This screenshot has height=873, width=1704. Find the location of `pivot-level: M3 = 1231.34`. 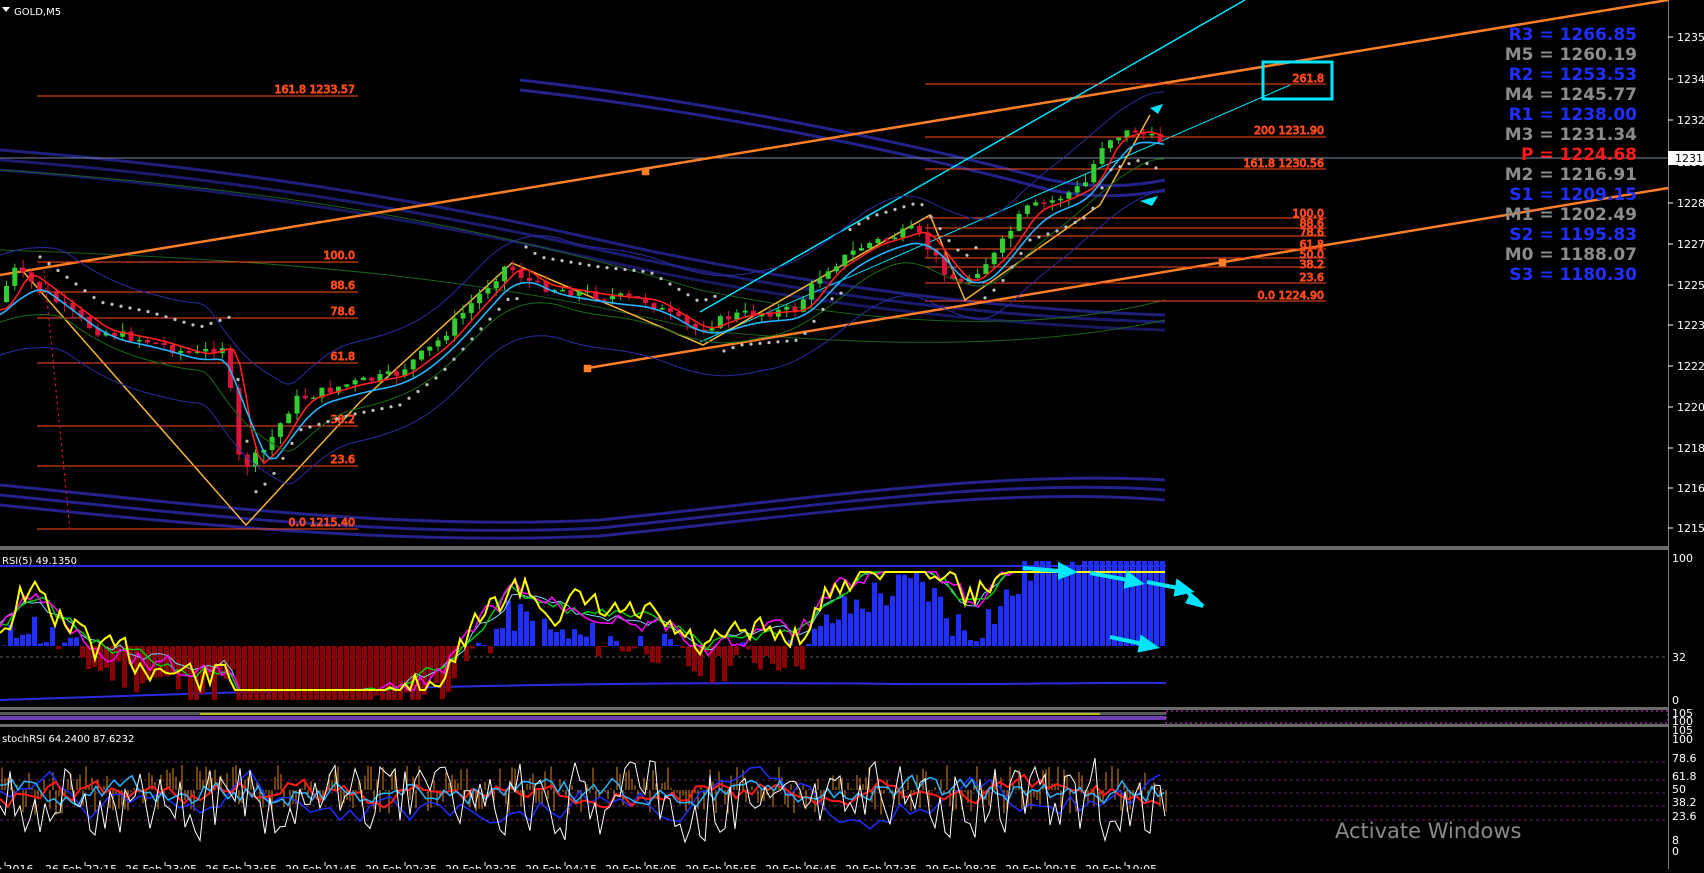

pivot-level: M3 = 1231.34 is located at coordinates (1571, 135).